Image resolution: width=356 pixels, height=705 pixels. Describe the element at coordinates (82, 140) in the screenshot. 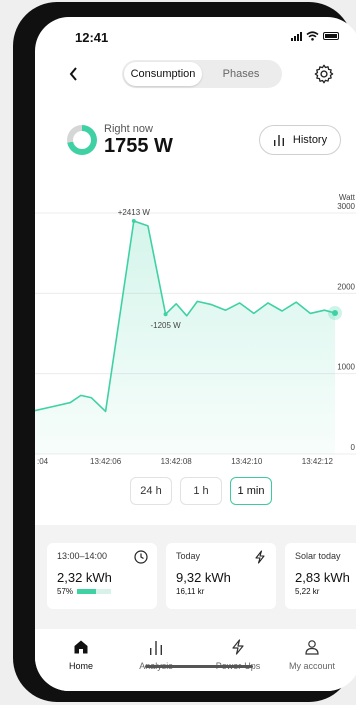

I see `power-donut` at that location.